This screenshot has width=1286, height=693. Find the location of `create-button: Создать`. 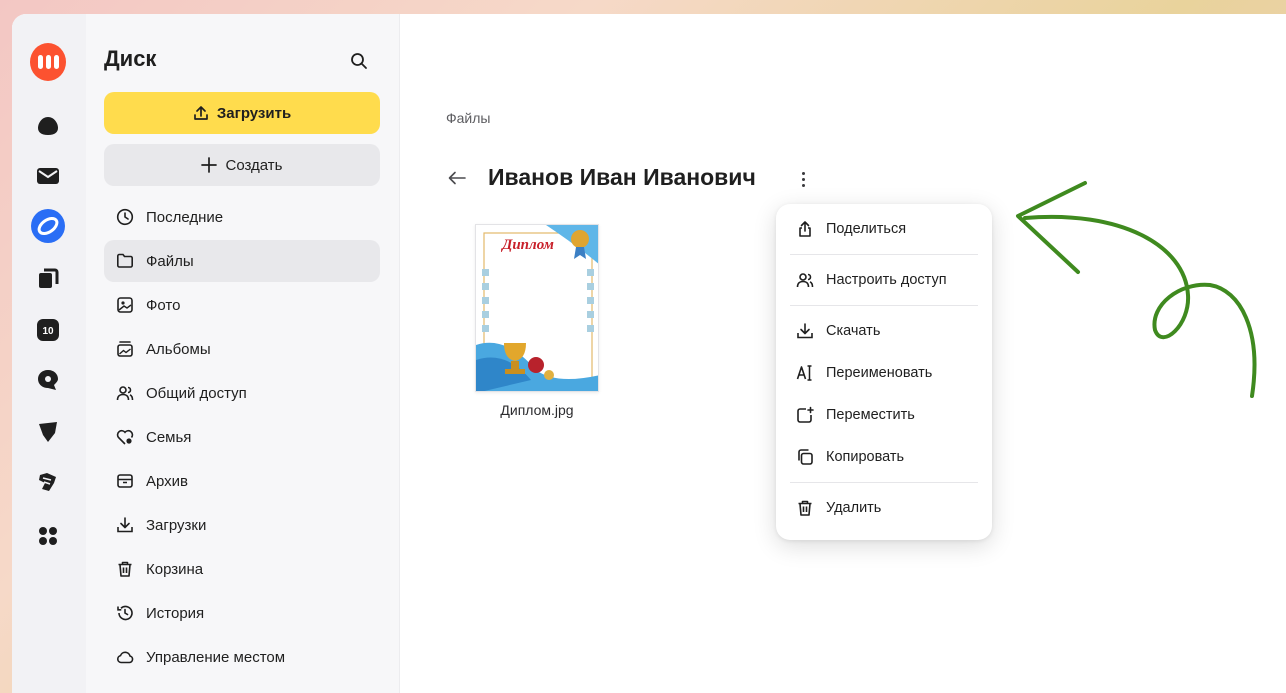

create-button: Создать is located at coordinates (242, 165).